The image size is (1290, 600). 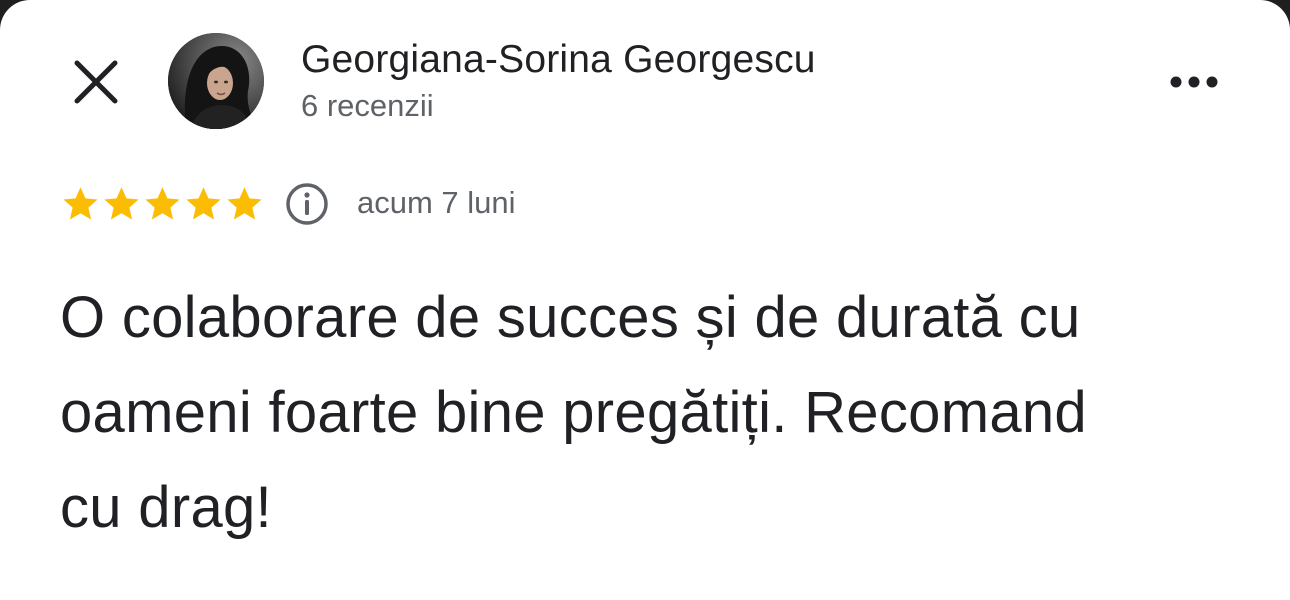 I want to click on avatar, so click(x=216, y=81).